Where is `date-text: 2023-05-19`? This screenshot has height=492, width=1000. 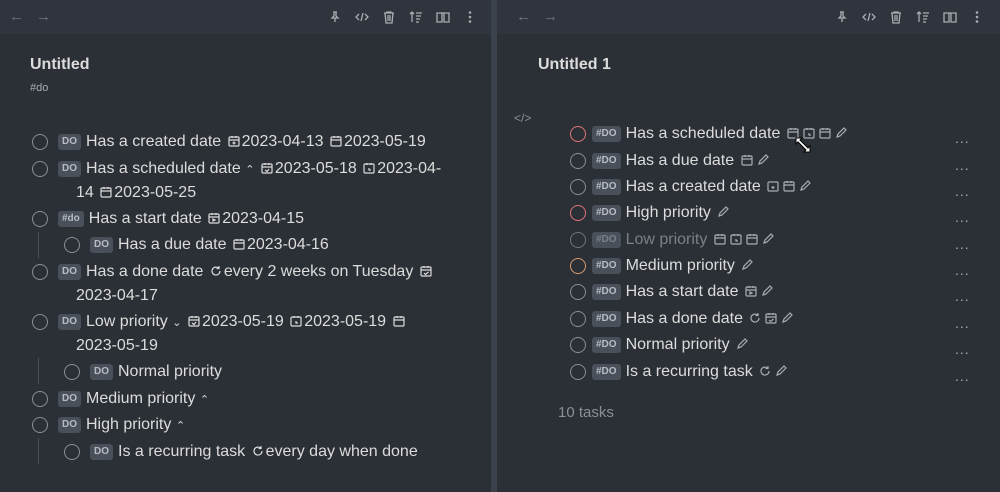
date-text: 2023-05-19 is located at coordinates (242, 321).